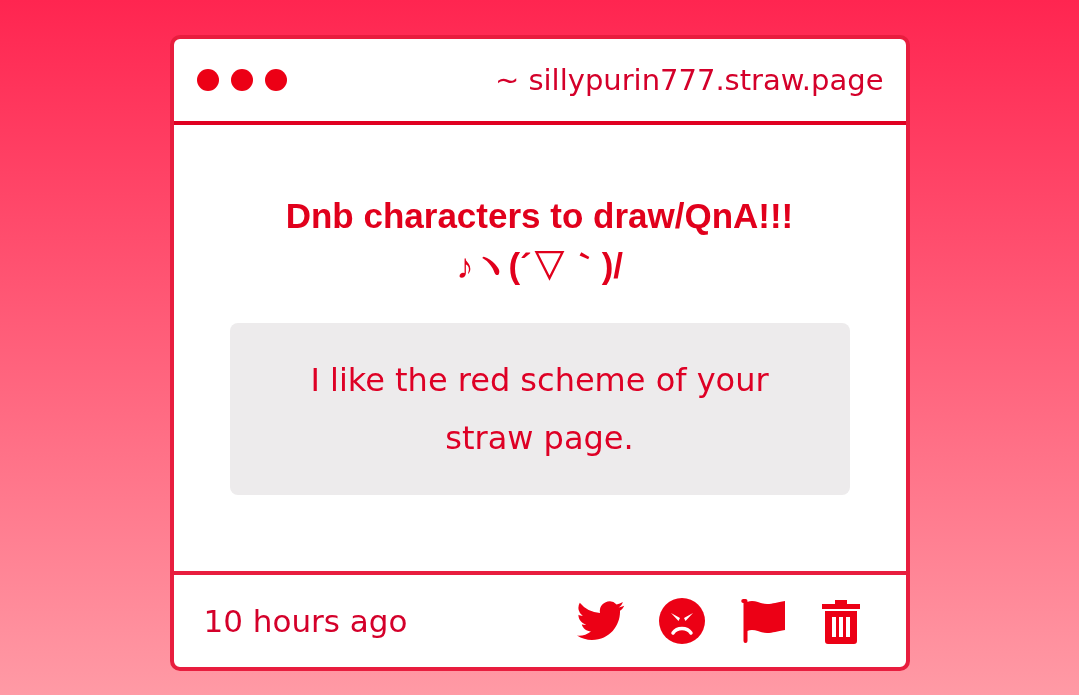  Describe the element at coordinates (539, 266) in the screenshot. I see `question-title: ♪ヽ(´▽｀)/` at that location.